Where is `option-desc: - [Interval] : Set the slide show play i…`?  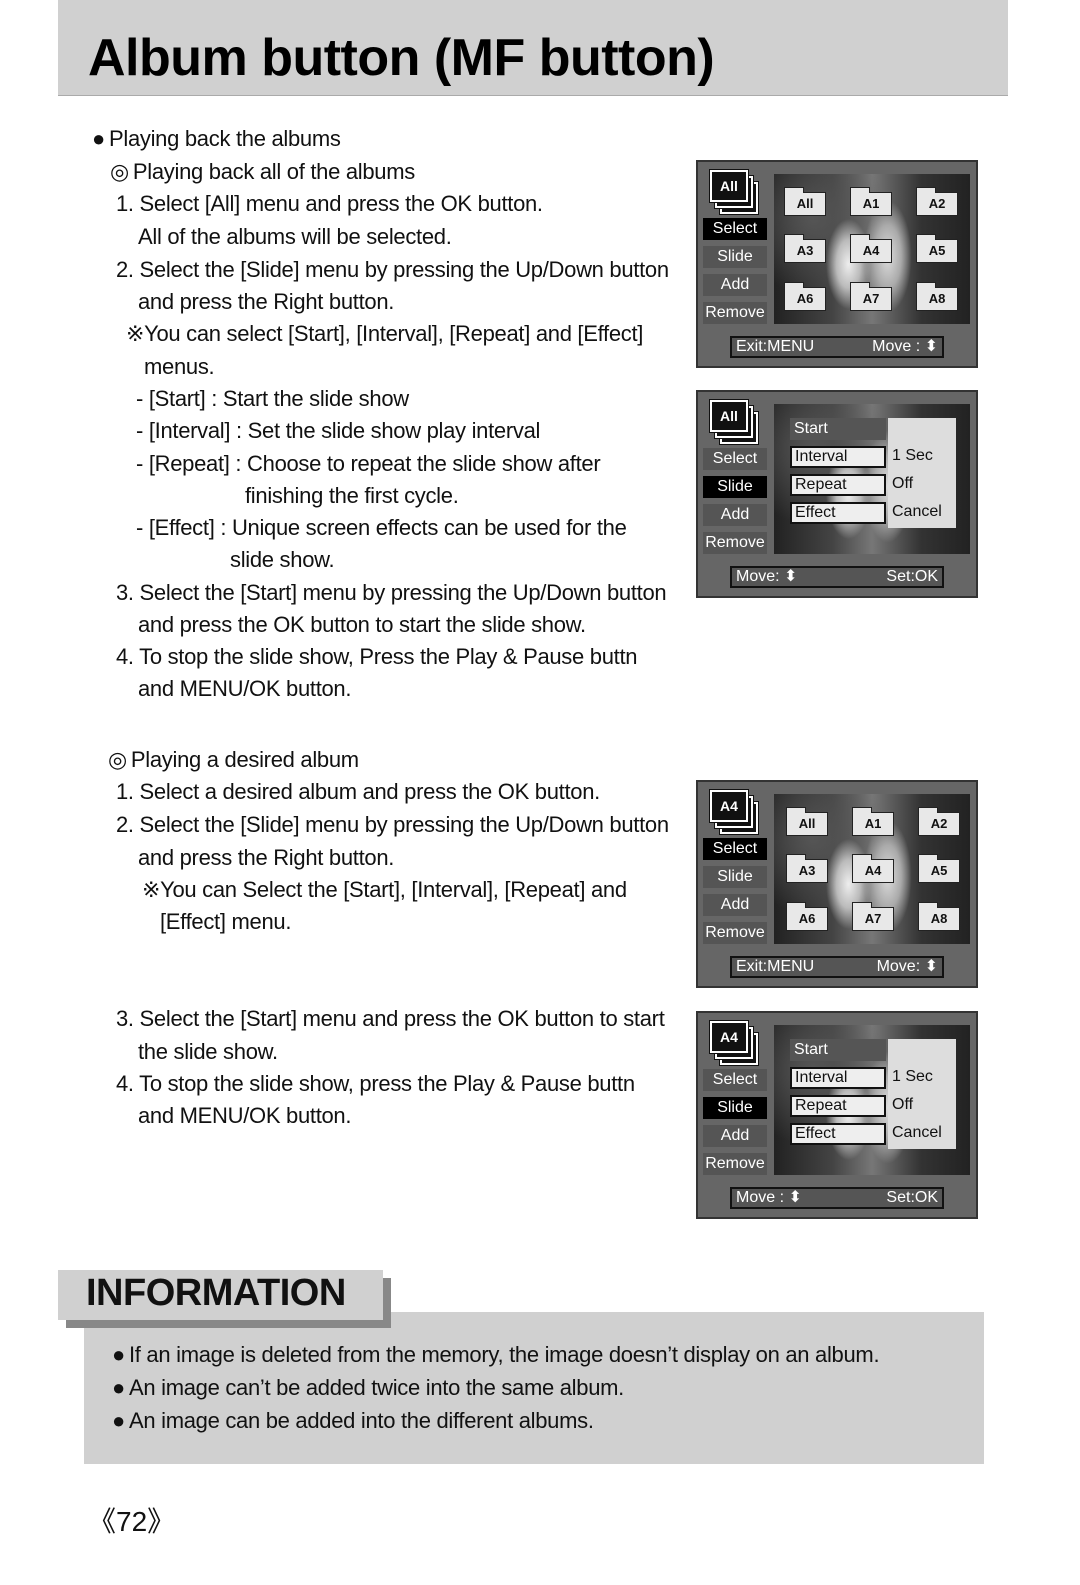
option-desc: - [Interval] : Set the slide show play i… is located at coordinates (338, 430).